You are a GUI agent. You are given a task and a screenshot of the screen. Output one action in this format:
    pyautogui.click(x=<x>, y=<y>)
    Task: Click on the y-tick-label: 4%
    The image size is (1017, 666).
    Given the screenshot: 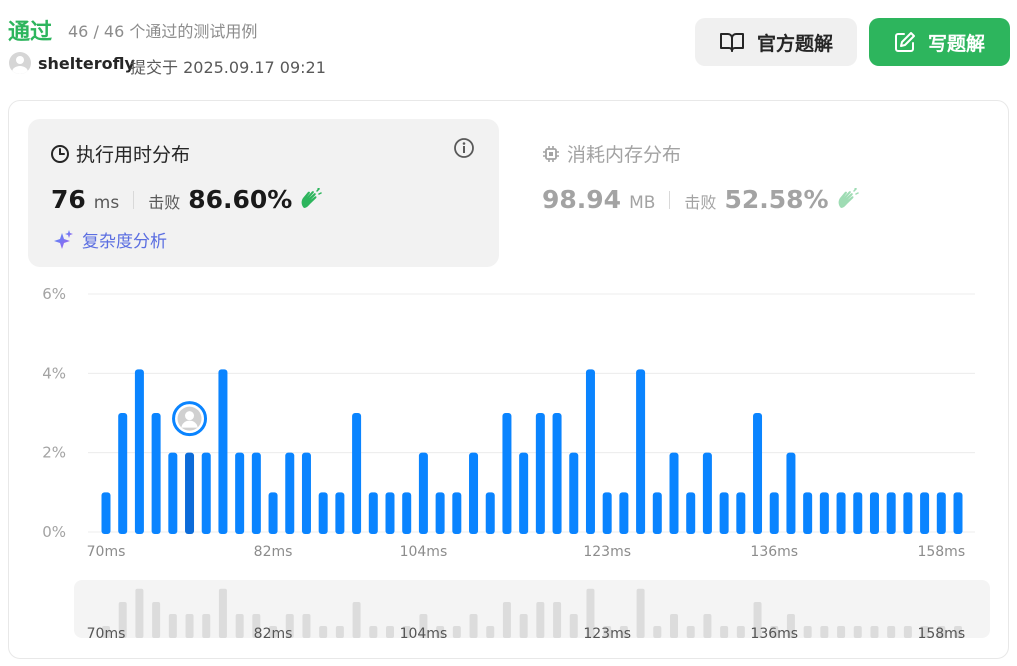 What is the action you would take?
    pyautogui.click(x=54, y=373)
    